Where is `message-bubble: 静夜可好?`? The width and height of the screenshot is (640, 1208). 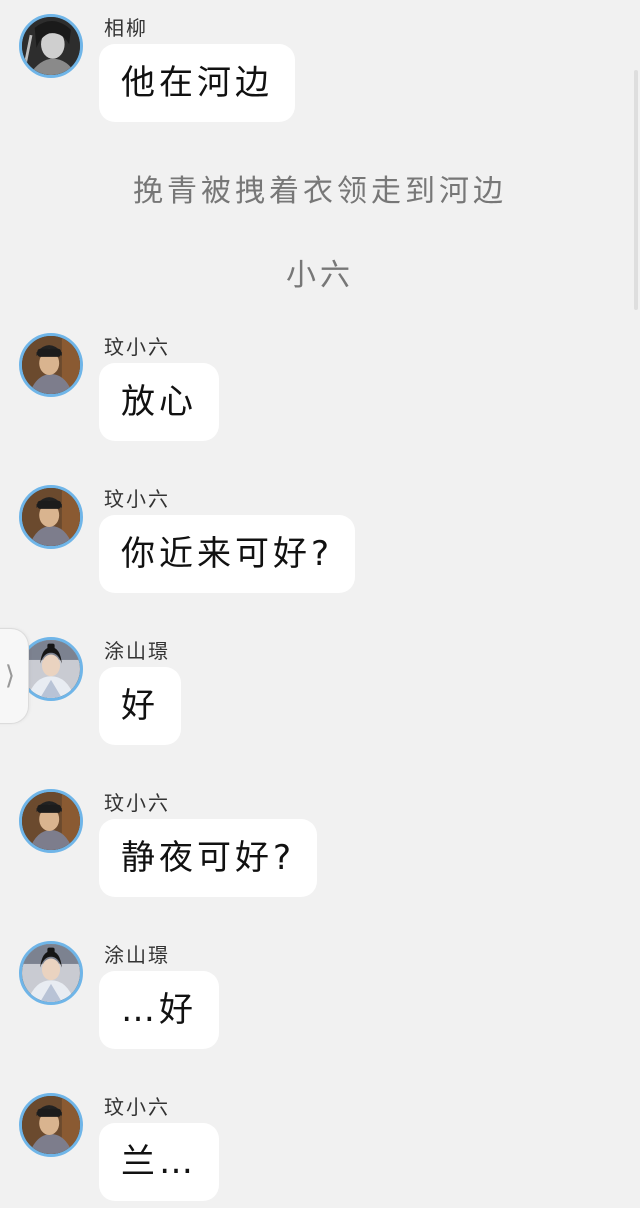 message-bubble: 静夜可好? is located at coordinates (208, 858).